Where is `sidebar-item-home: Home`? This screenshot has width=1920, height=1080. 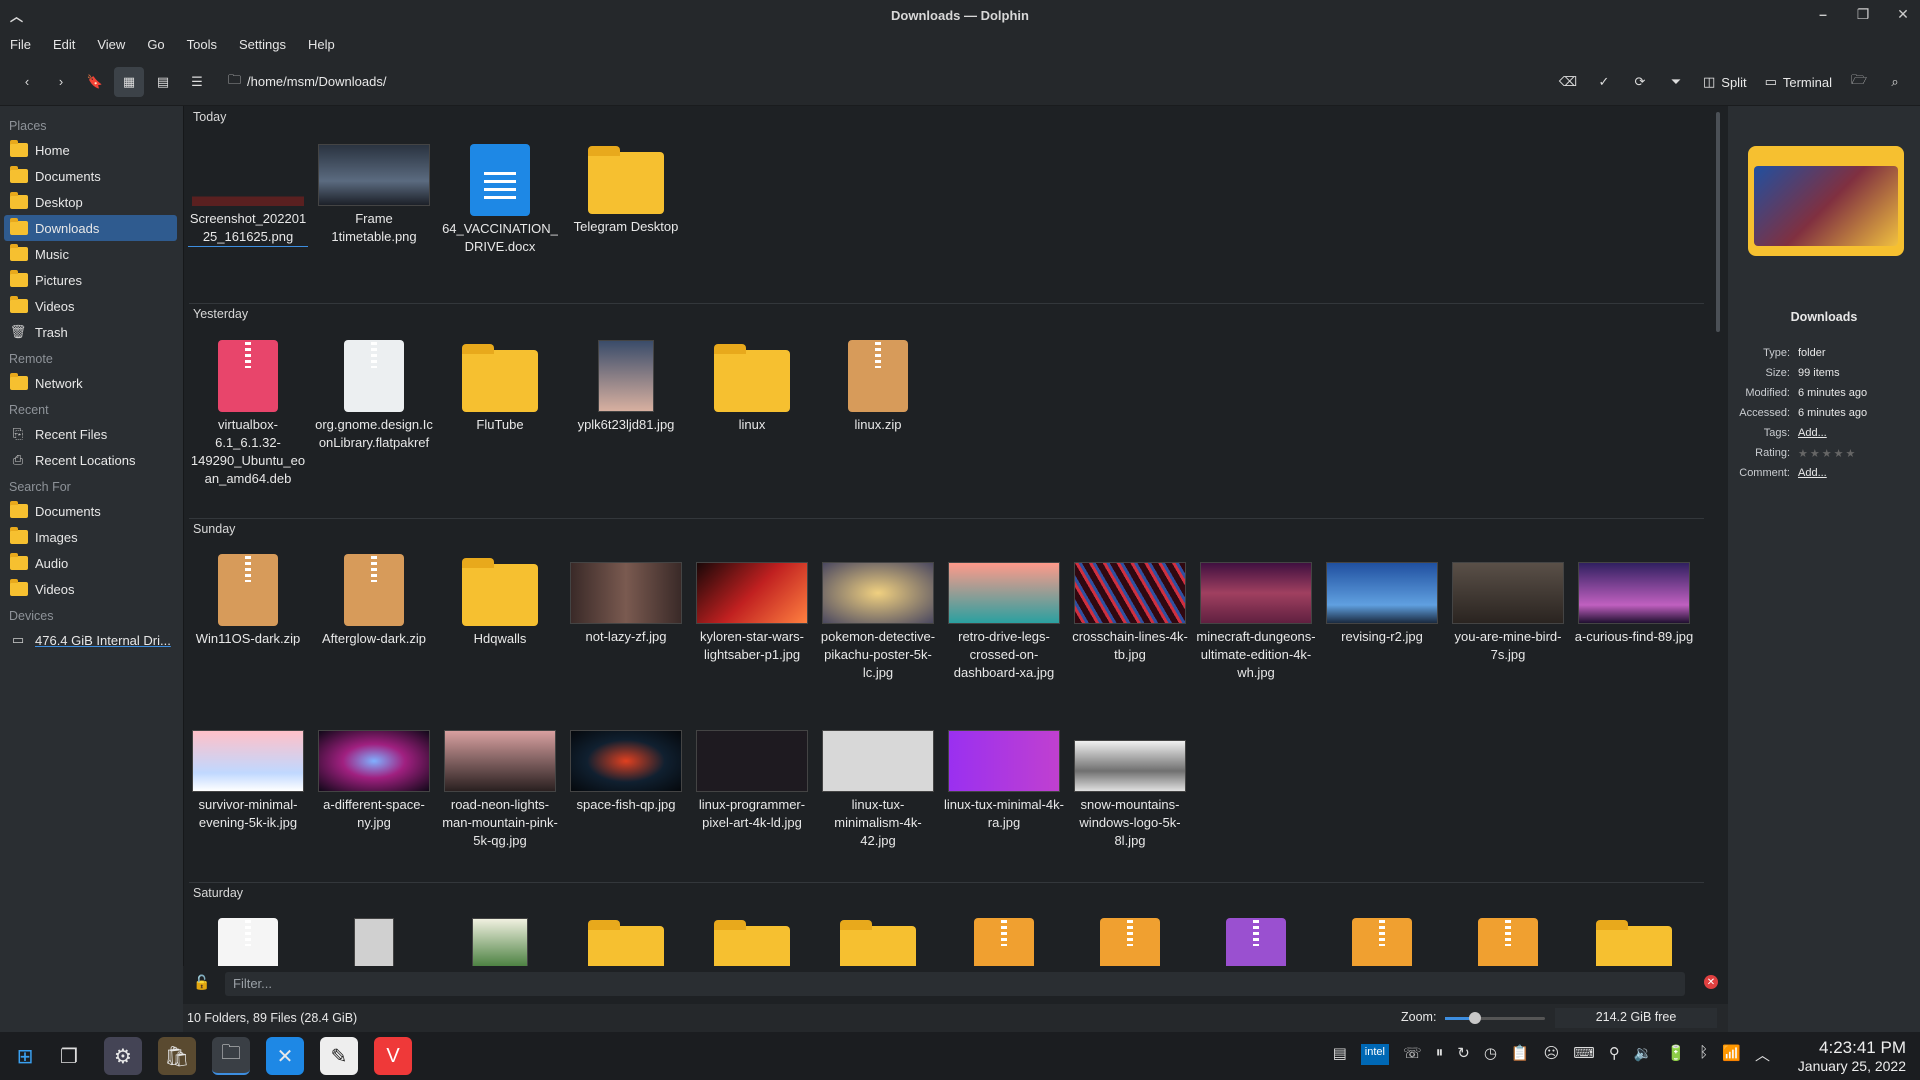
sidebar-item-home: Home is located at coordinates (88, 150).